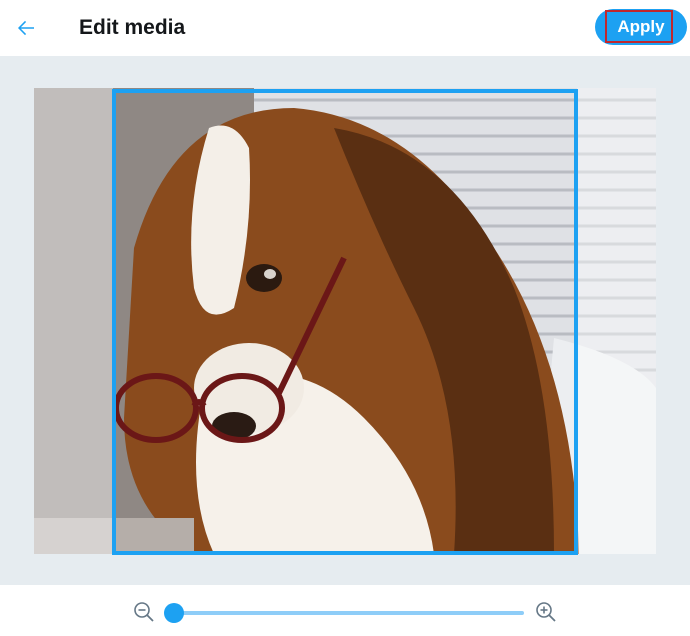  Describe the element at coordinates (349, 613) in the screenshot. I see `zoom-slider-track` at that location.